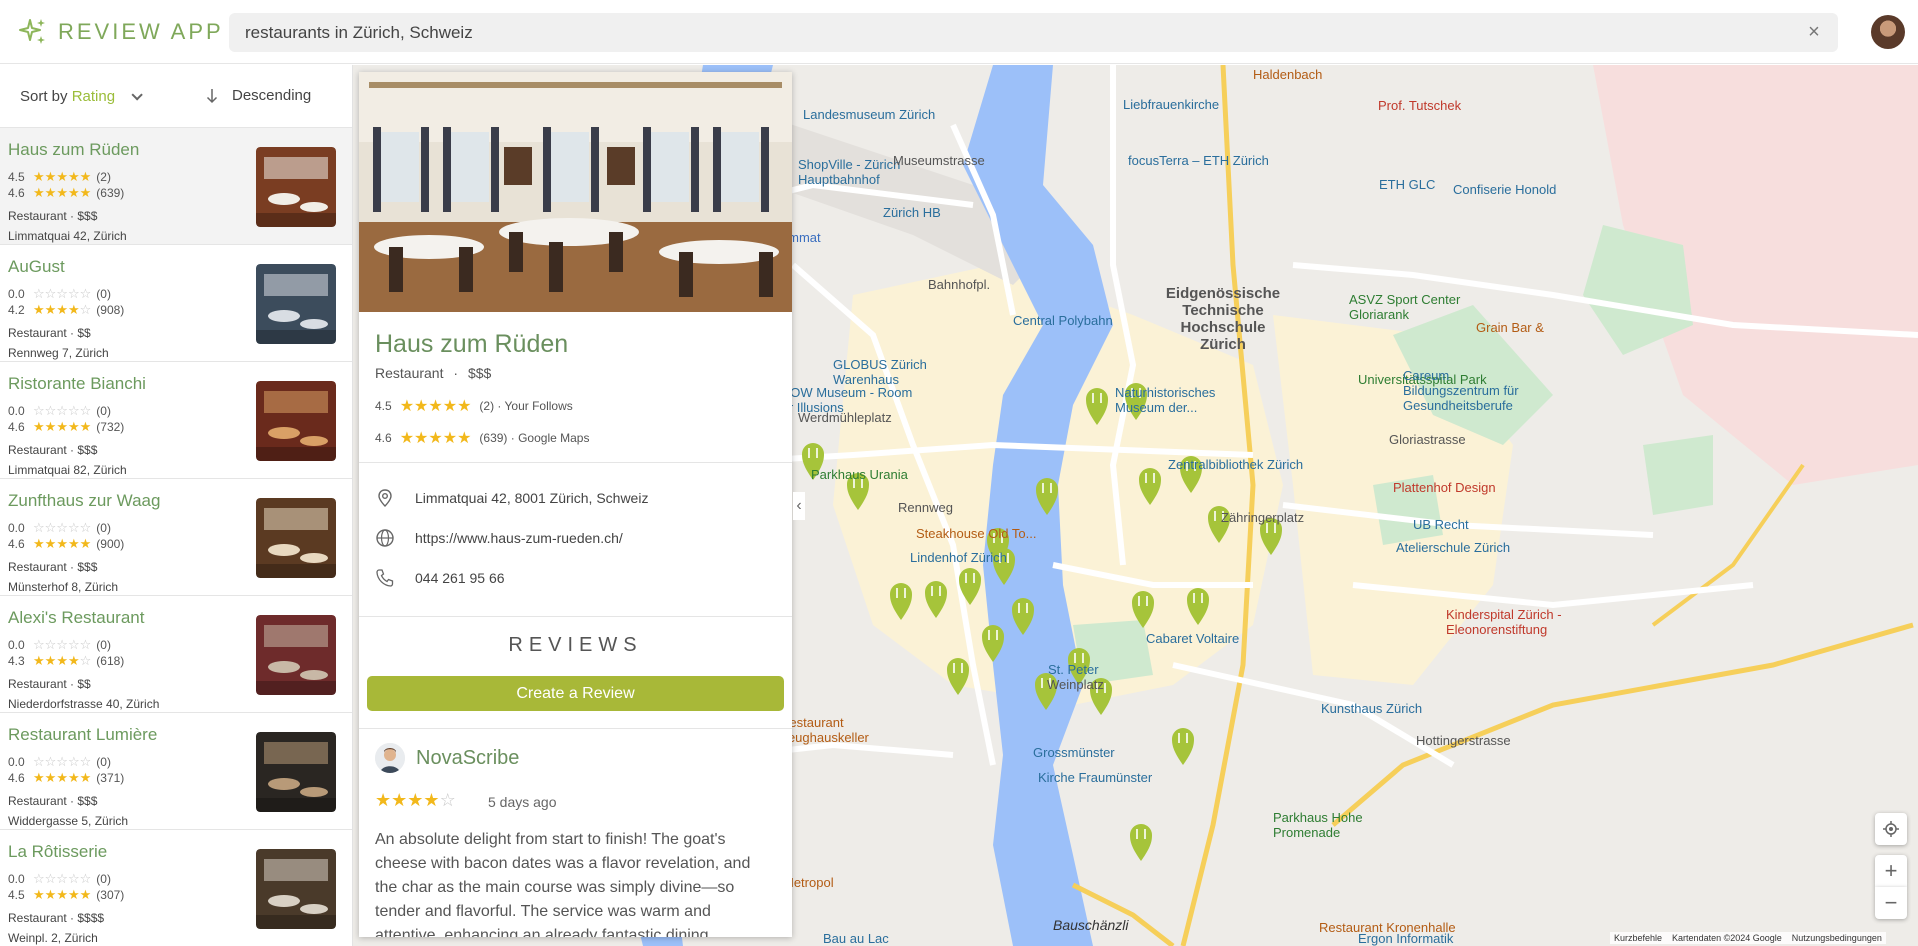  Describe the element at coordinates (59, 177) in the screenshot. I see `list-item-follows-rating: 4.5 ★★★★★ (2)` at that location.